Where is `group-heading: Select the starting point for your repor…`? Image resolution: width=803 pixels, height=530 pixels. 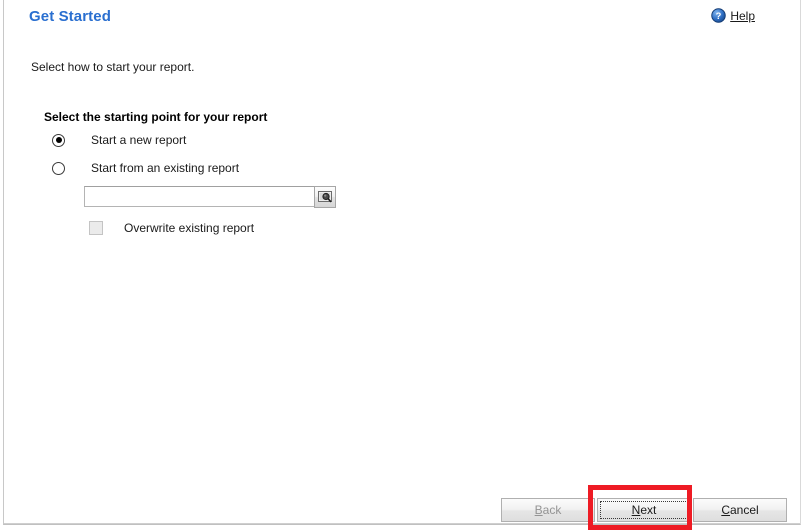
group-heading: Select the starting point for your repor… is located at coordinates (156, 117).